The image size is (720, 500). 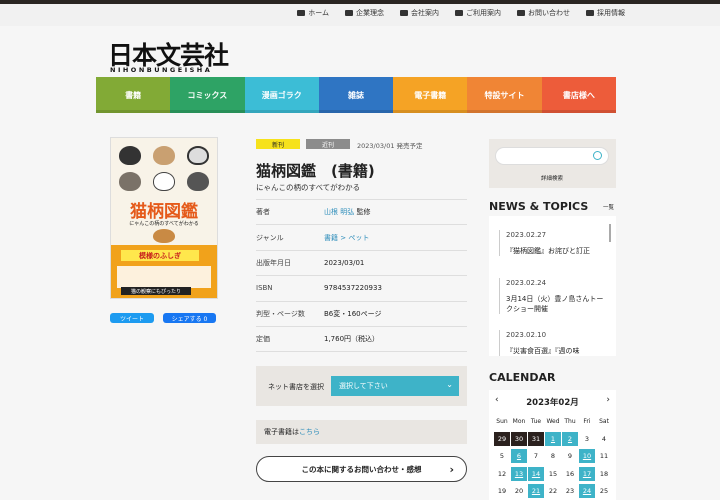 I want to click on calendar-day: 18, so click(x=604, y=473).